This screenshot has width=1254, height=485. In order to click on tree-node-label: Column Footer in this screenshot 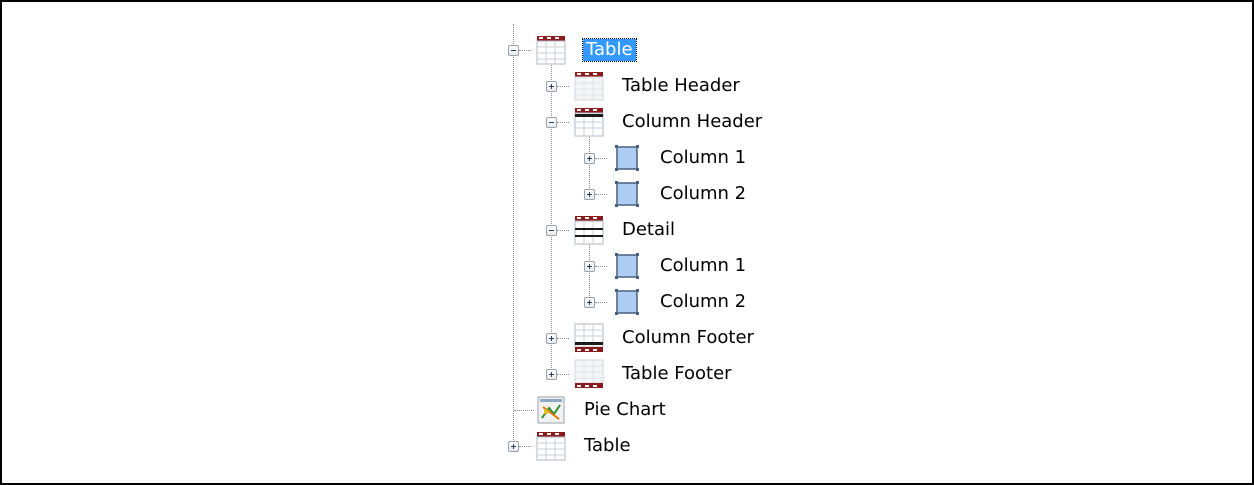, I will do `click(688, 338)`.